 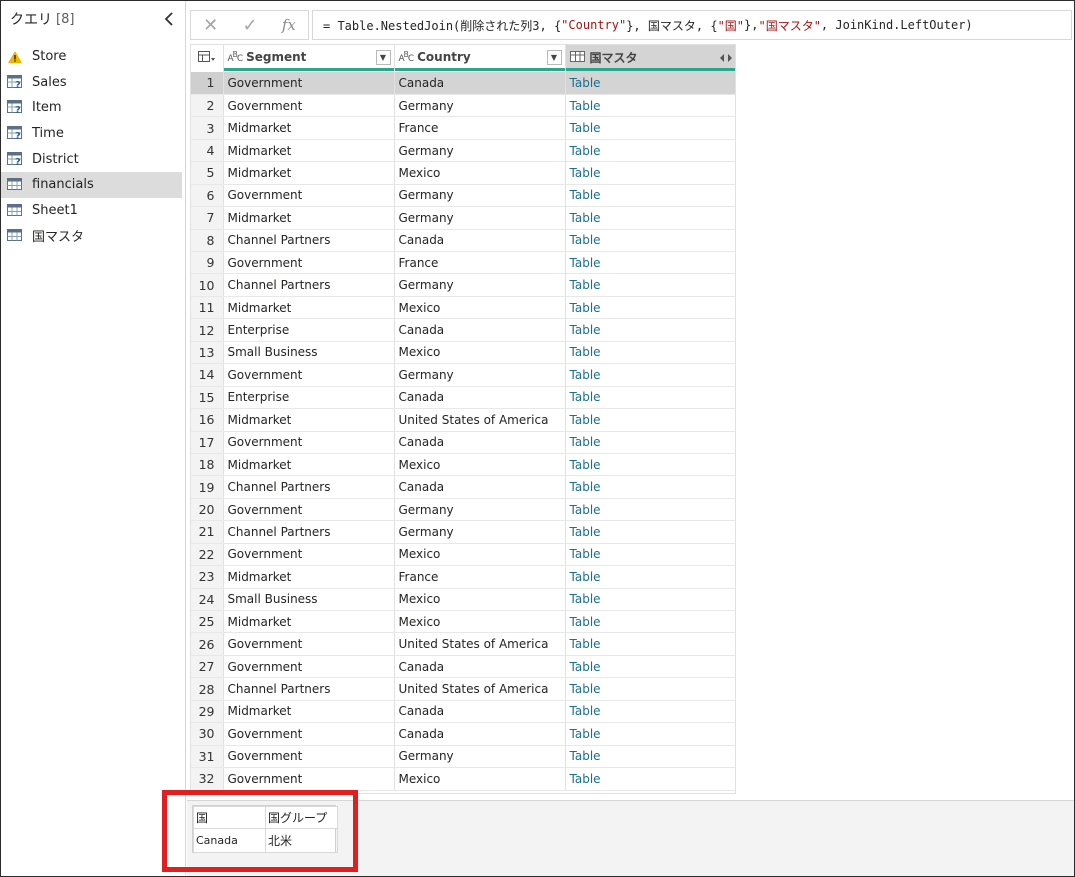 What do you see at coordinates (463, 353) in the screenshot?
I see `table-row: 13 Small Business Mexico Table` at bounding box center [463, 353].